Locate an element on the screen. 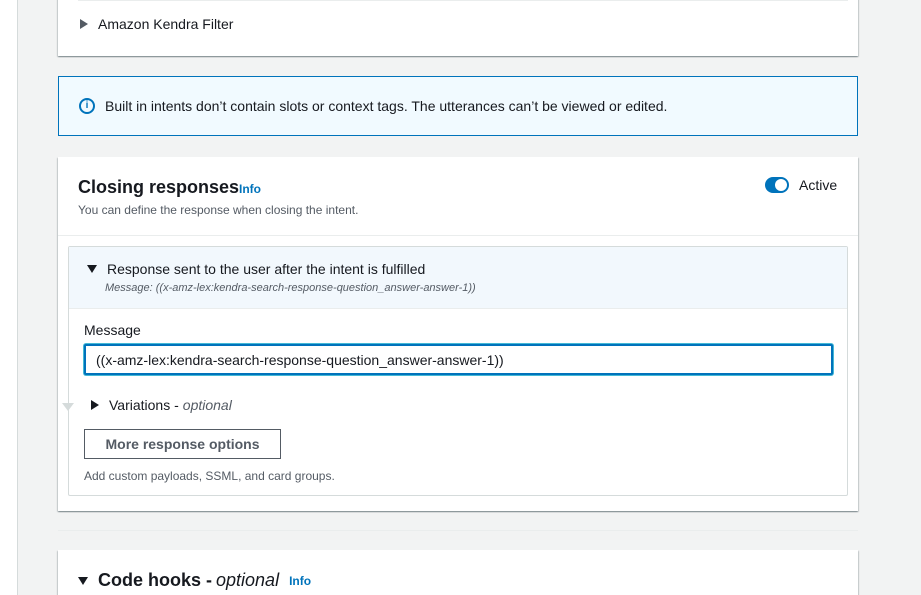  code-hooks-title: Code hooks - is located at coordinates (155, 580).